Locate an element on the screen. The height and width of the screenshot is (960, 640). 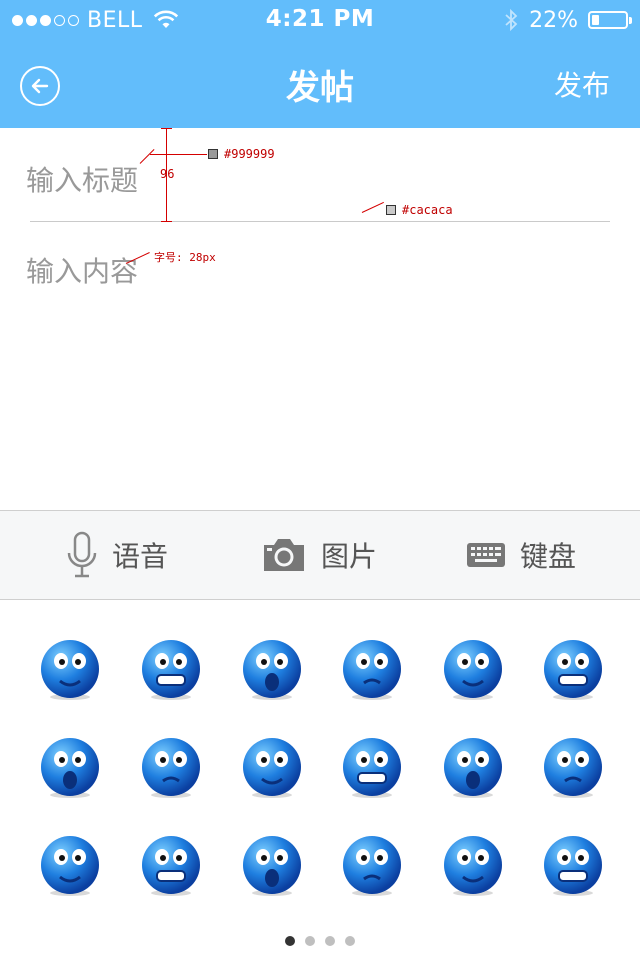
height-annotation-cap-bottom is located at coordinates (166, 221).